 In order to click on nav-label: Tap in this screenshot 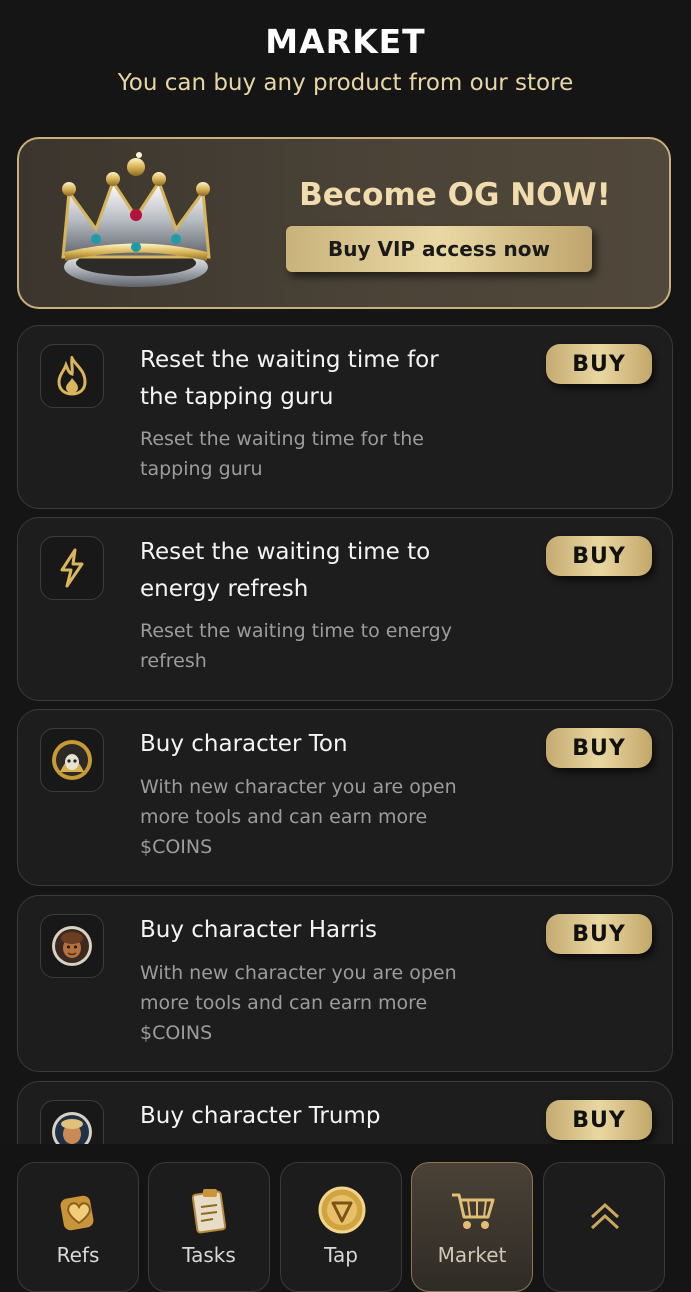, I will do `click(341, 1255)`.